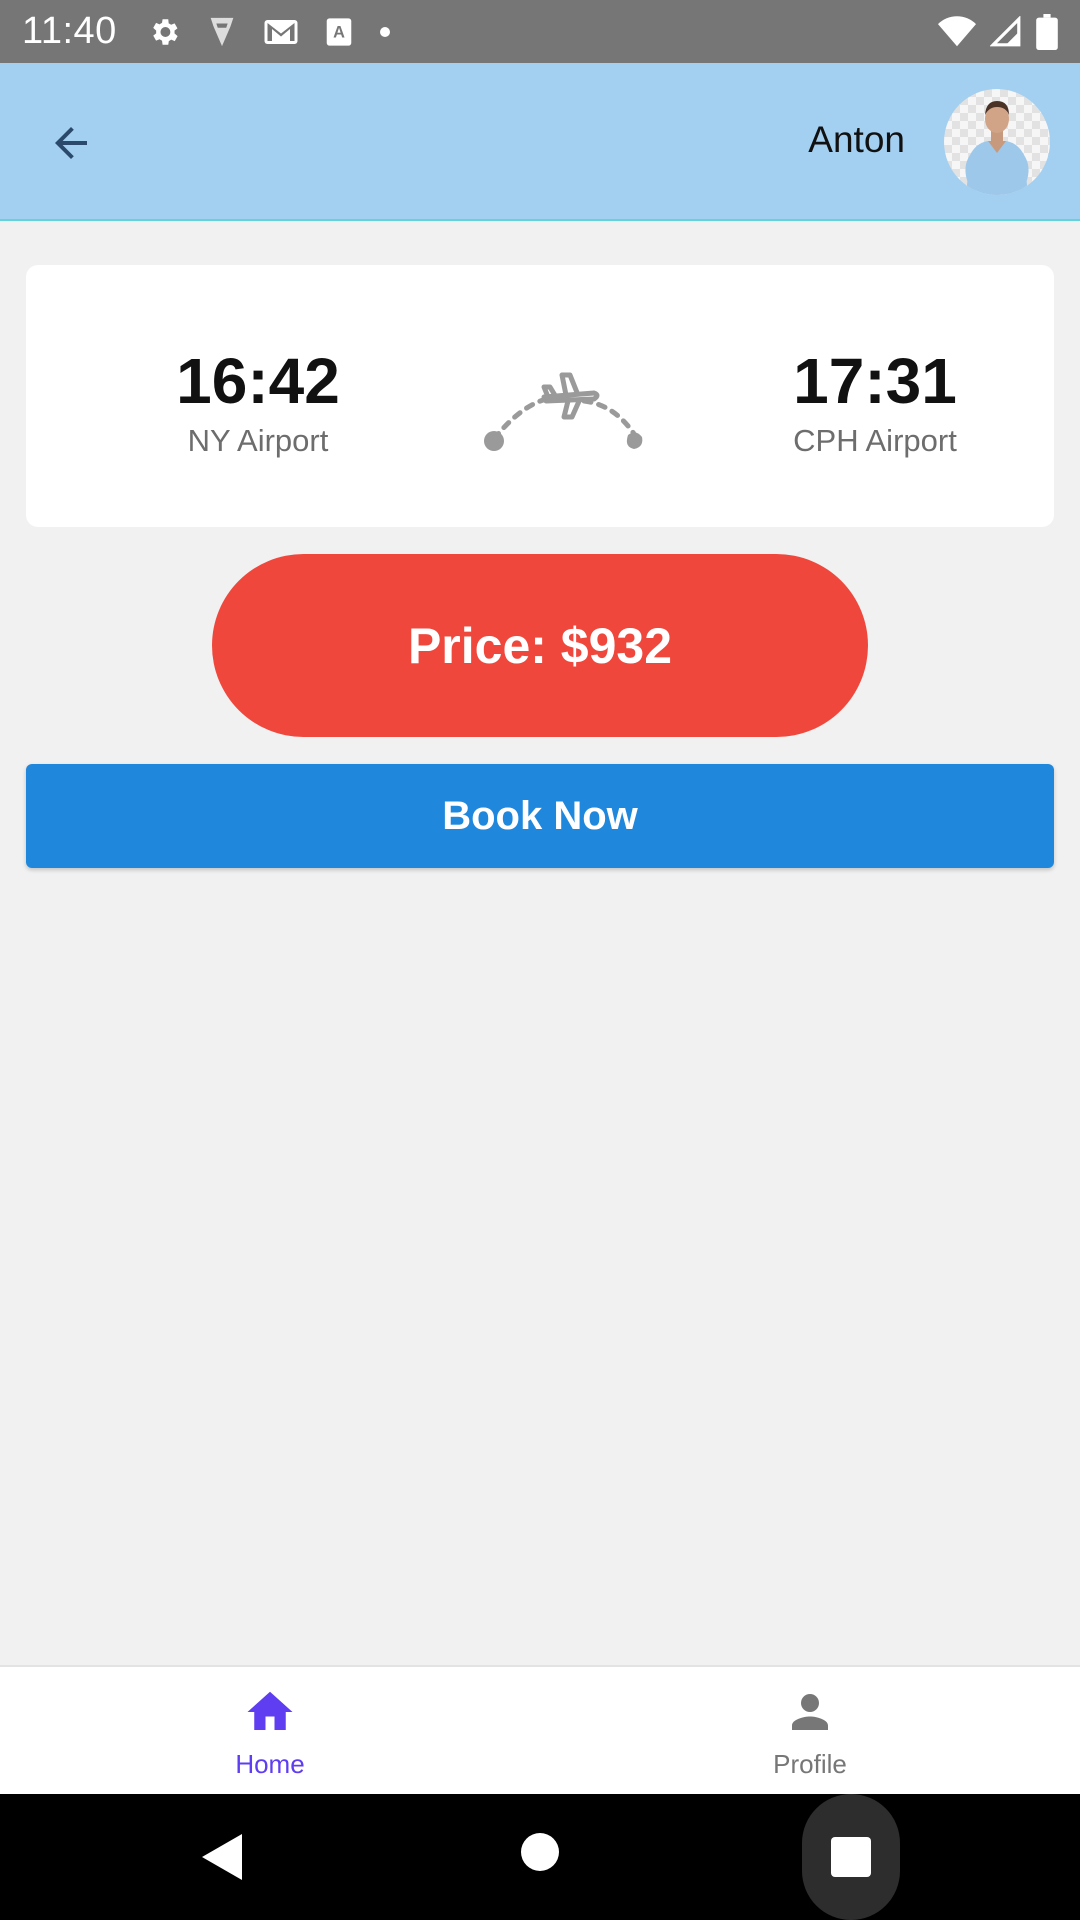 Image resolution: width=1080 pixels, height=1920 pixels. What do you see at coordinates (540, 645) in the screenshot?
I see `price-badge: Price: $932` at bounding box center [540, 645].